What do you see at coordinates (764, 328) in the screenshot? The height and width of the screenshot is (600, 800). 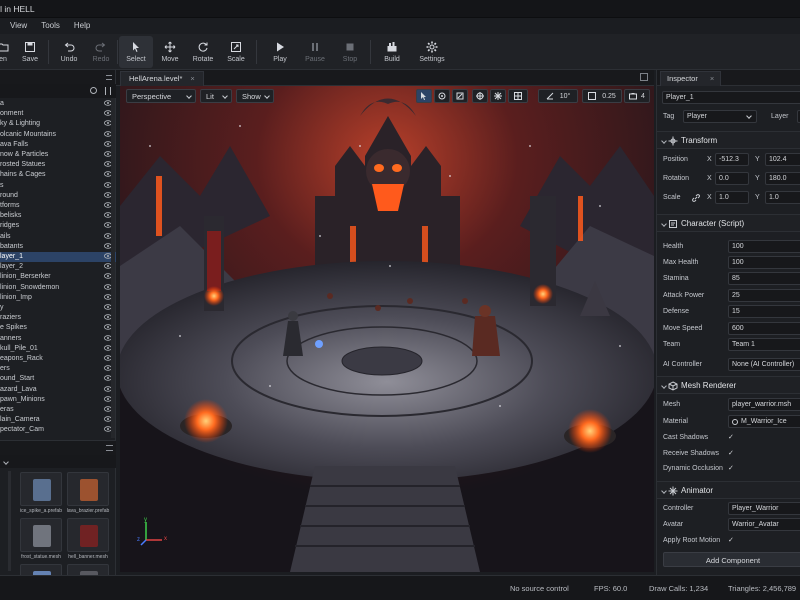 I see `character-field-value: 600` at bounding box center [764, 328].